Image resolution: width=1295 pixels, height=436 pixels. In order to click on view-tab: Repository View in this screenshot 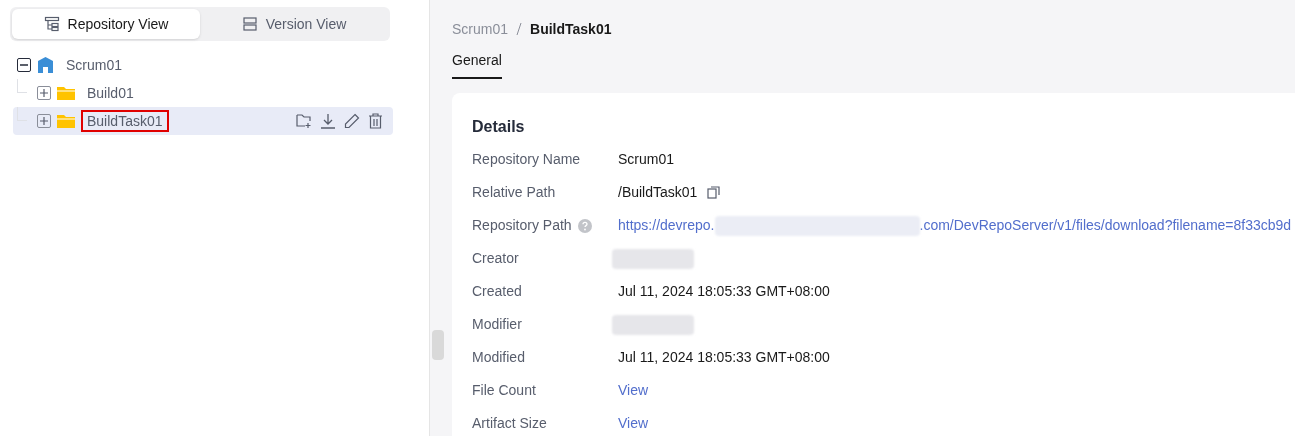, I will do `click(106, 24)`.